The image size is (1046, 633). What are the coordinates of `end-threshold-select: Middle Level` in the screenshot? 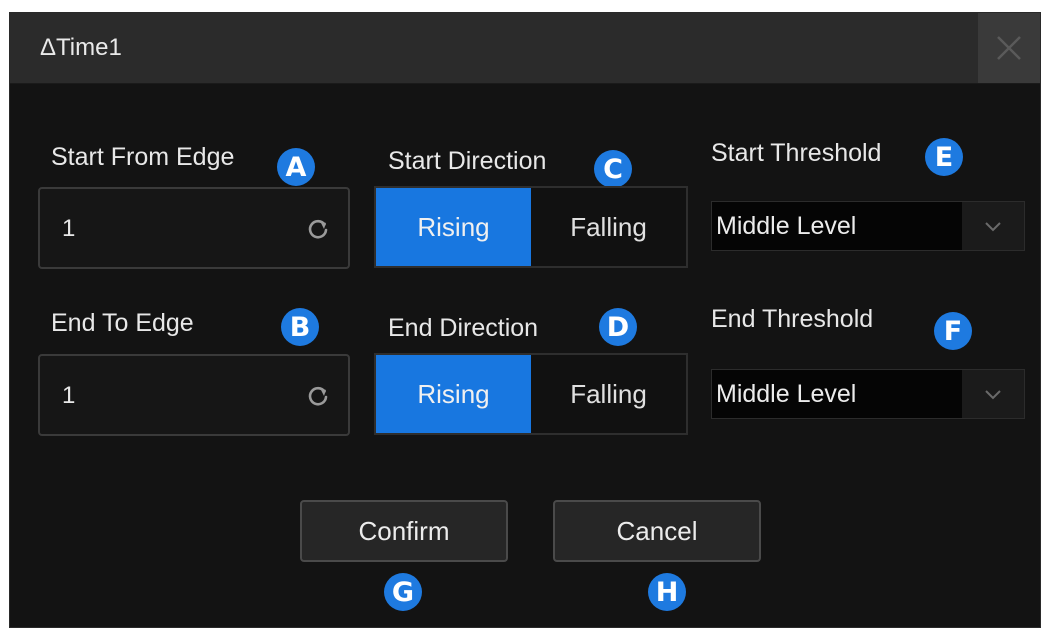 It's located at (868, 394).